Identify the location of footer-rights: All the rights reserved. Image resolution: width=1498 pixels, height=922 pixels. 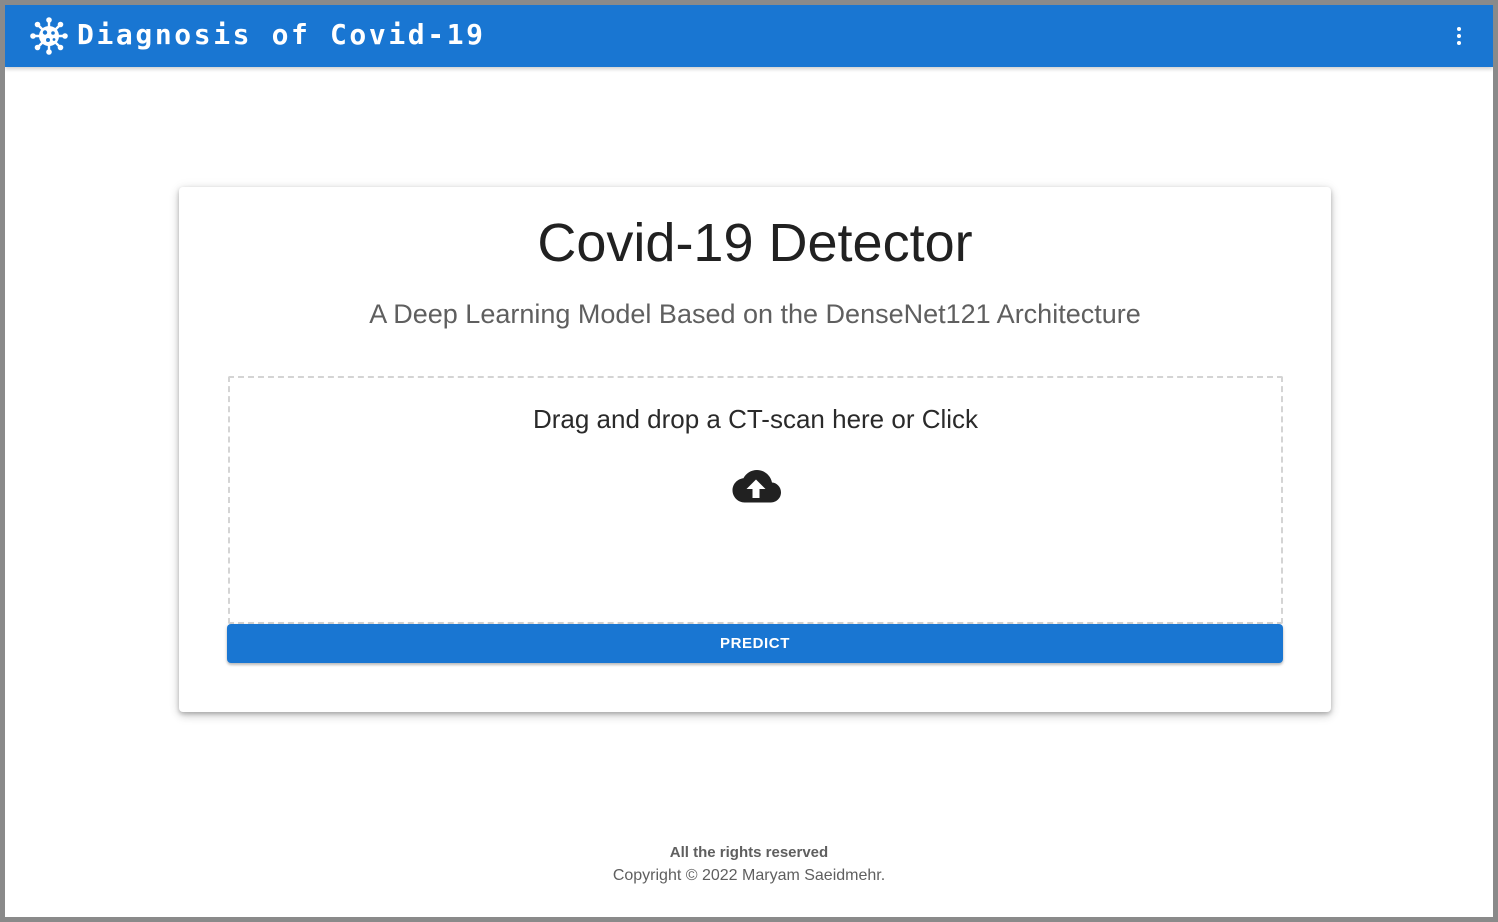
(749, 852).